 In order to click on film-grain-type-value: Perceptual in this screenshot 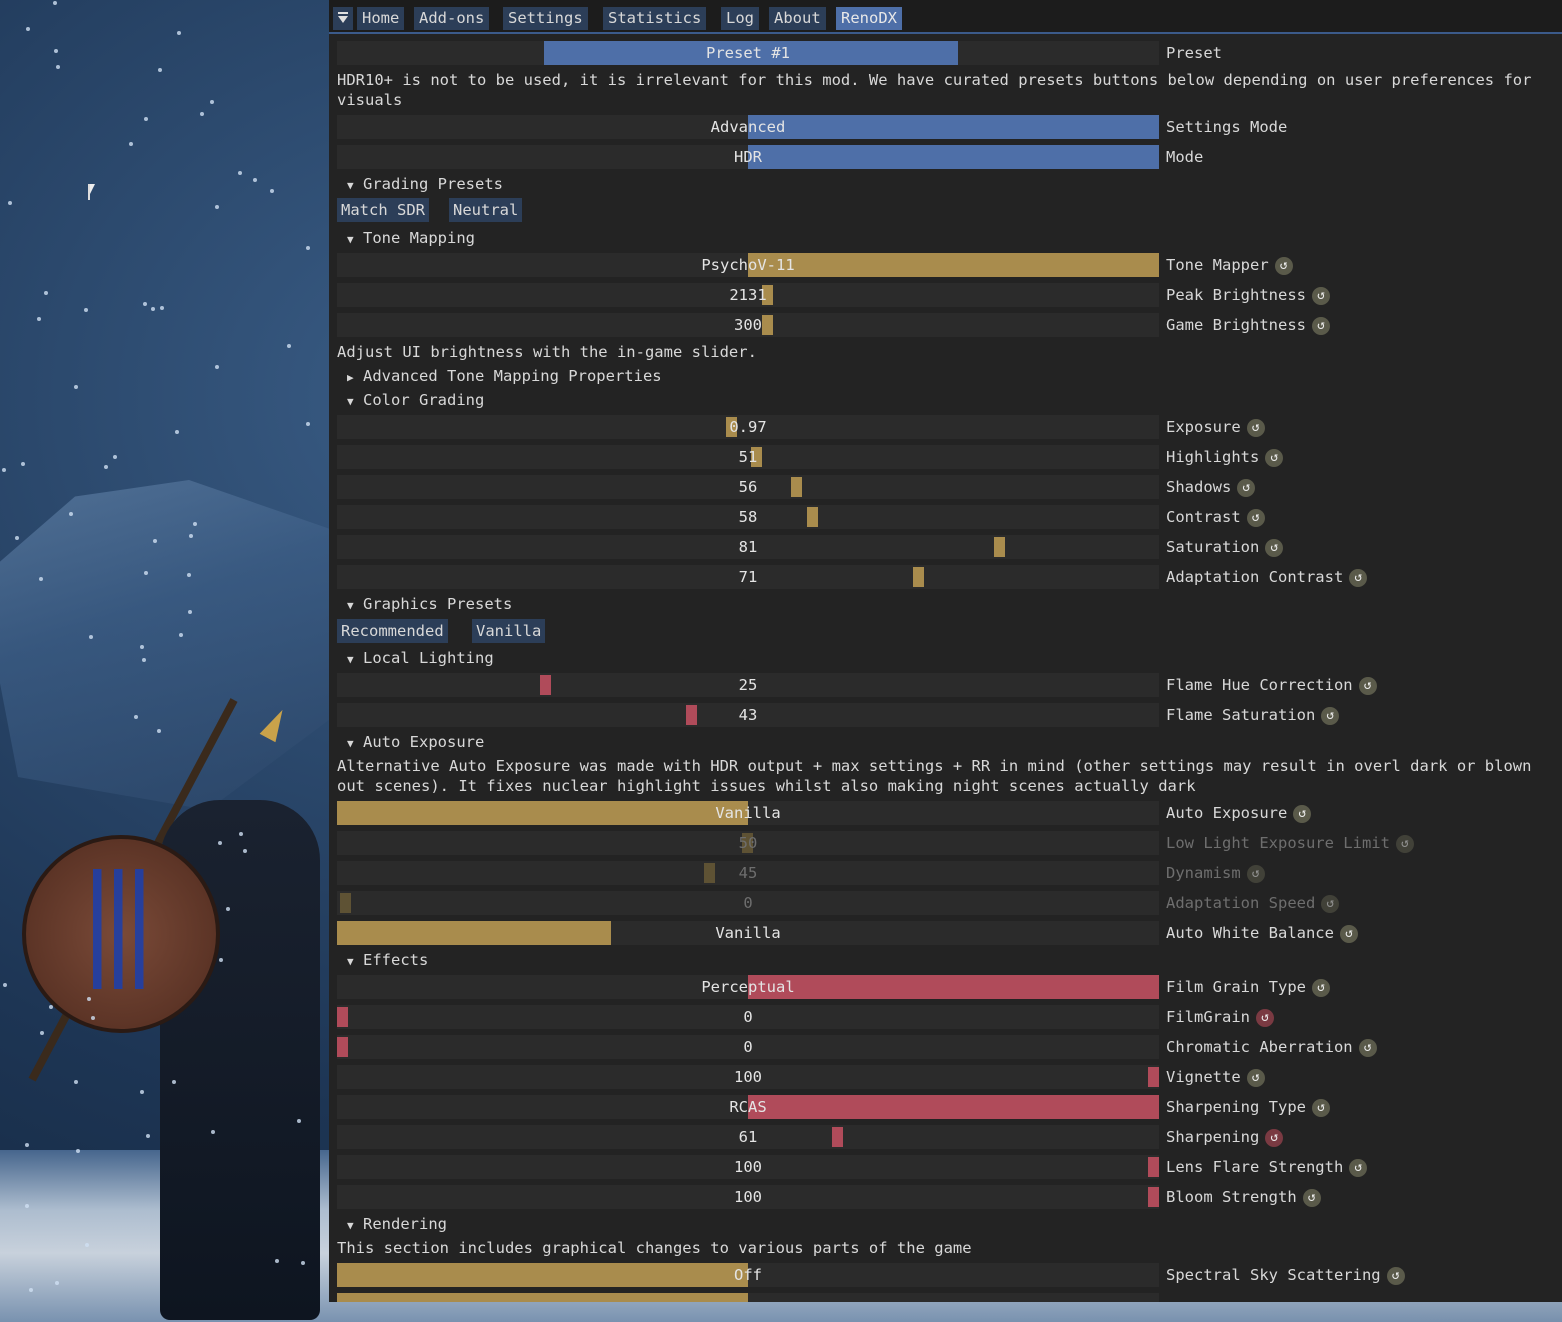, I will do `click(748, 987)`.